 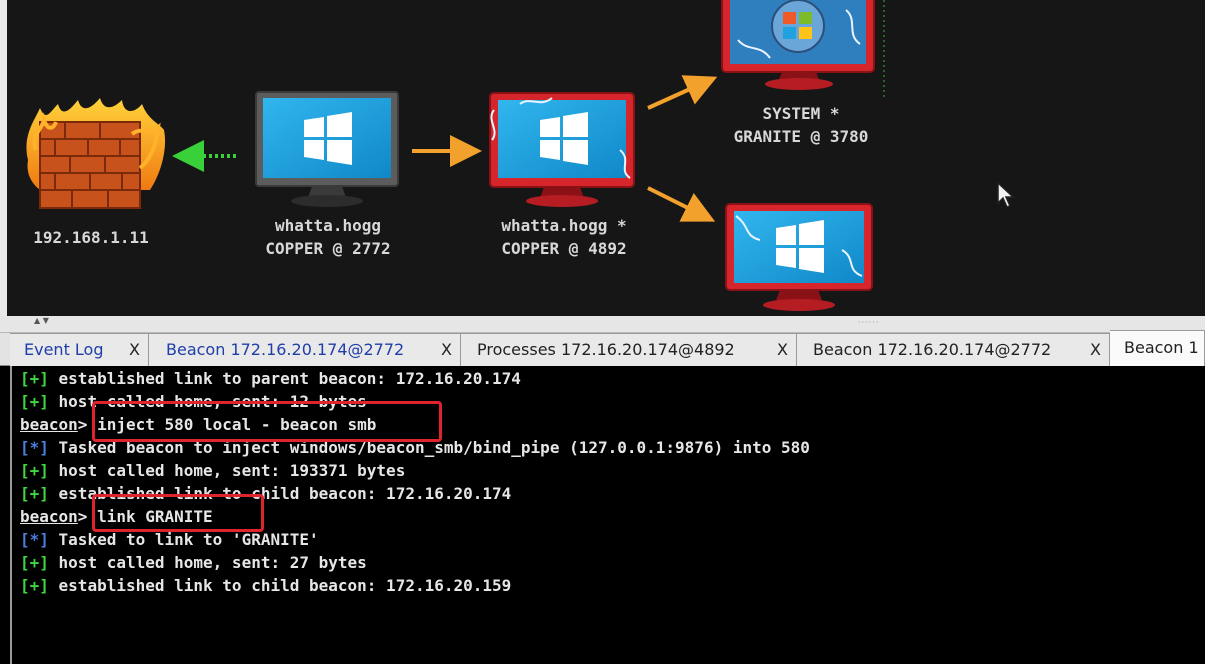 What do you see at coordinates (612, 470) in the screenshot?
I see `console-line: [+] host called home, sent: 193371 bytes` at bounding box center [612, 470].